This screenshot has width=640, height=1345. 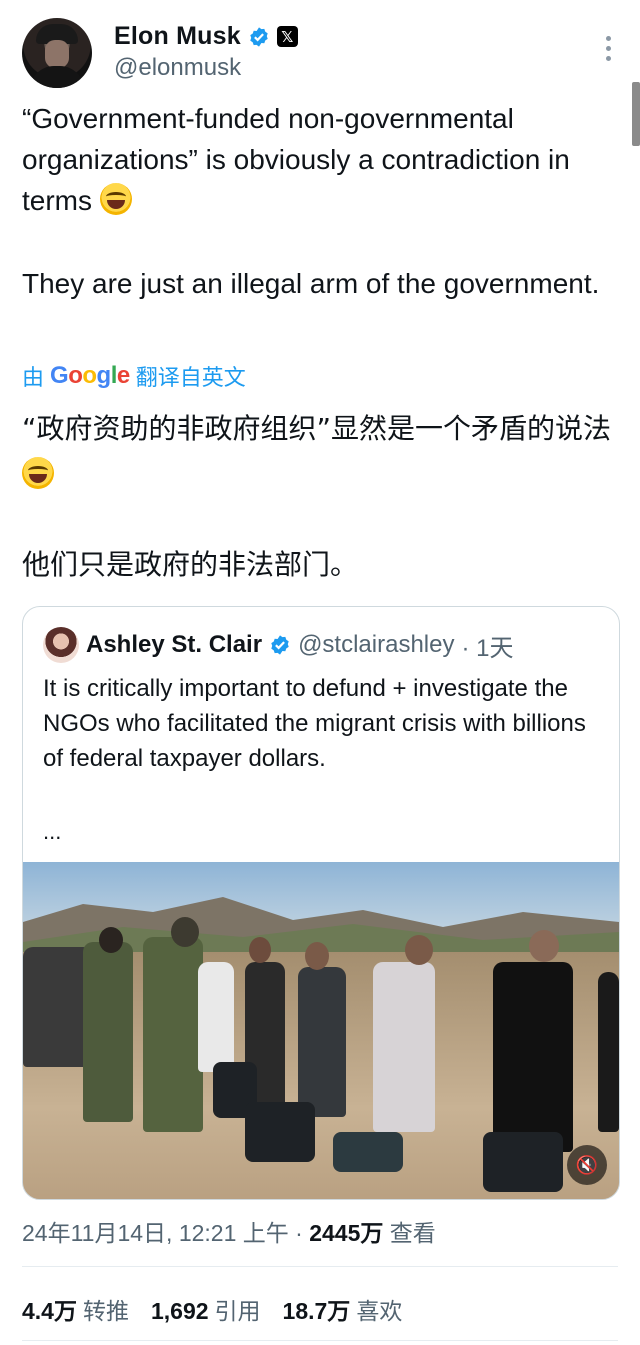 I want to click on google-logo-icon: Google, so click(x=90, y=375).